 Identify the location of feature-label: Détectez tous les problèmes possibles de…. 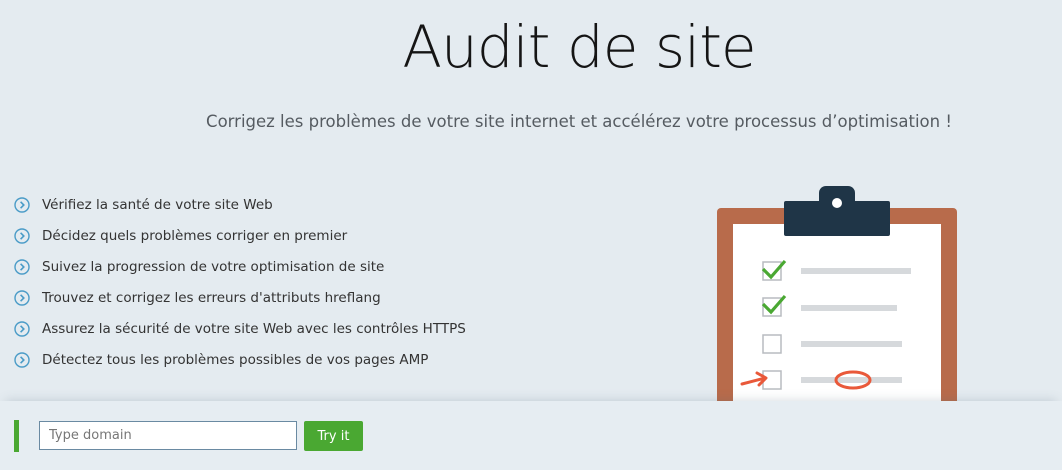
(235, 359).